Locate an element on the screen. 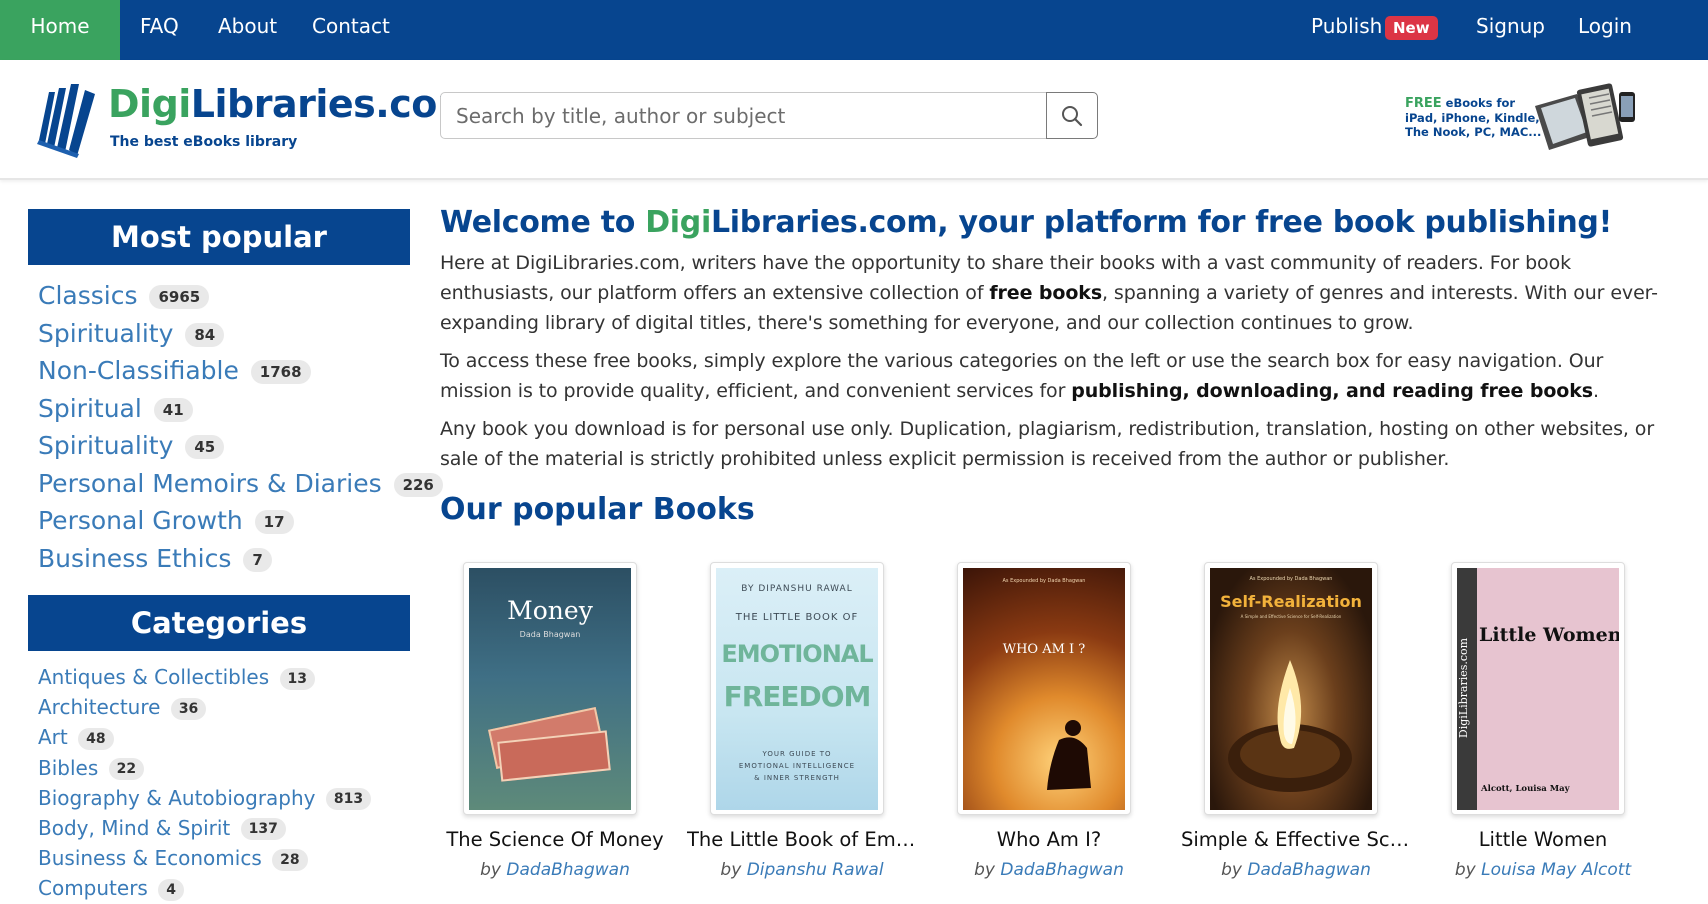 This screenshot has height=904, width=1708. category-link: Art is located at coordinates (53, 737).